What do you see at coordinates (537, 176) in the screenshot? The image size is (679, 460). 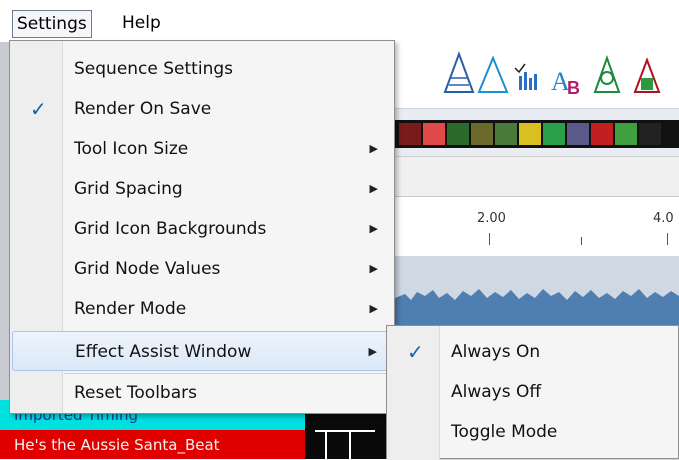 I see `toolbar-spacer` at bounding box center [537, 176].